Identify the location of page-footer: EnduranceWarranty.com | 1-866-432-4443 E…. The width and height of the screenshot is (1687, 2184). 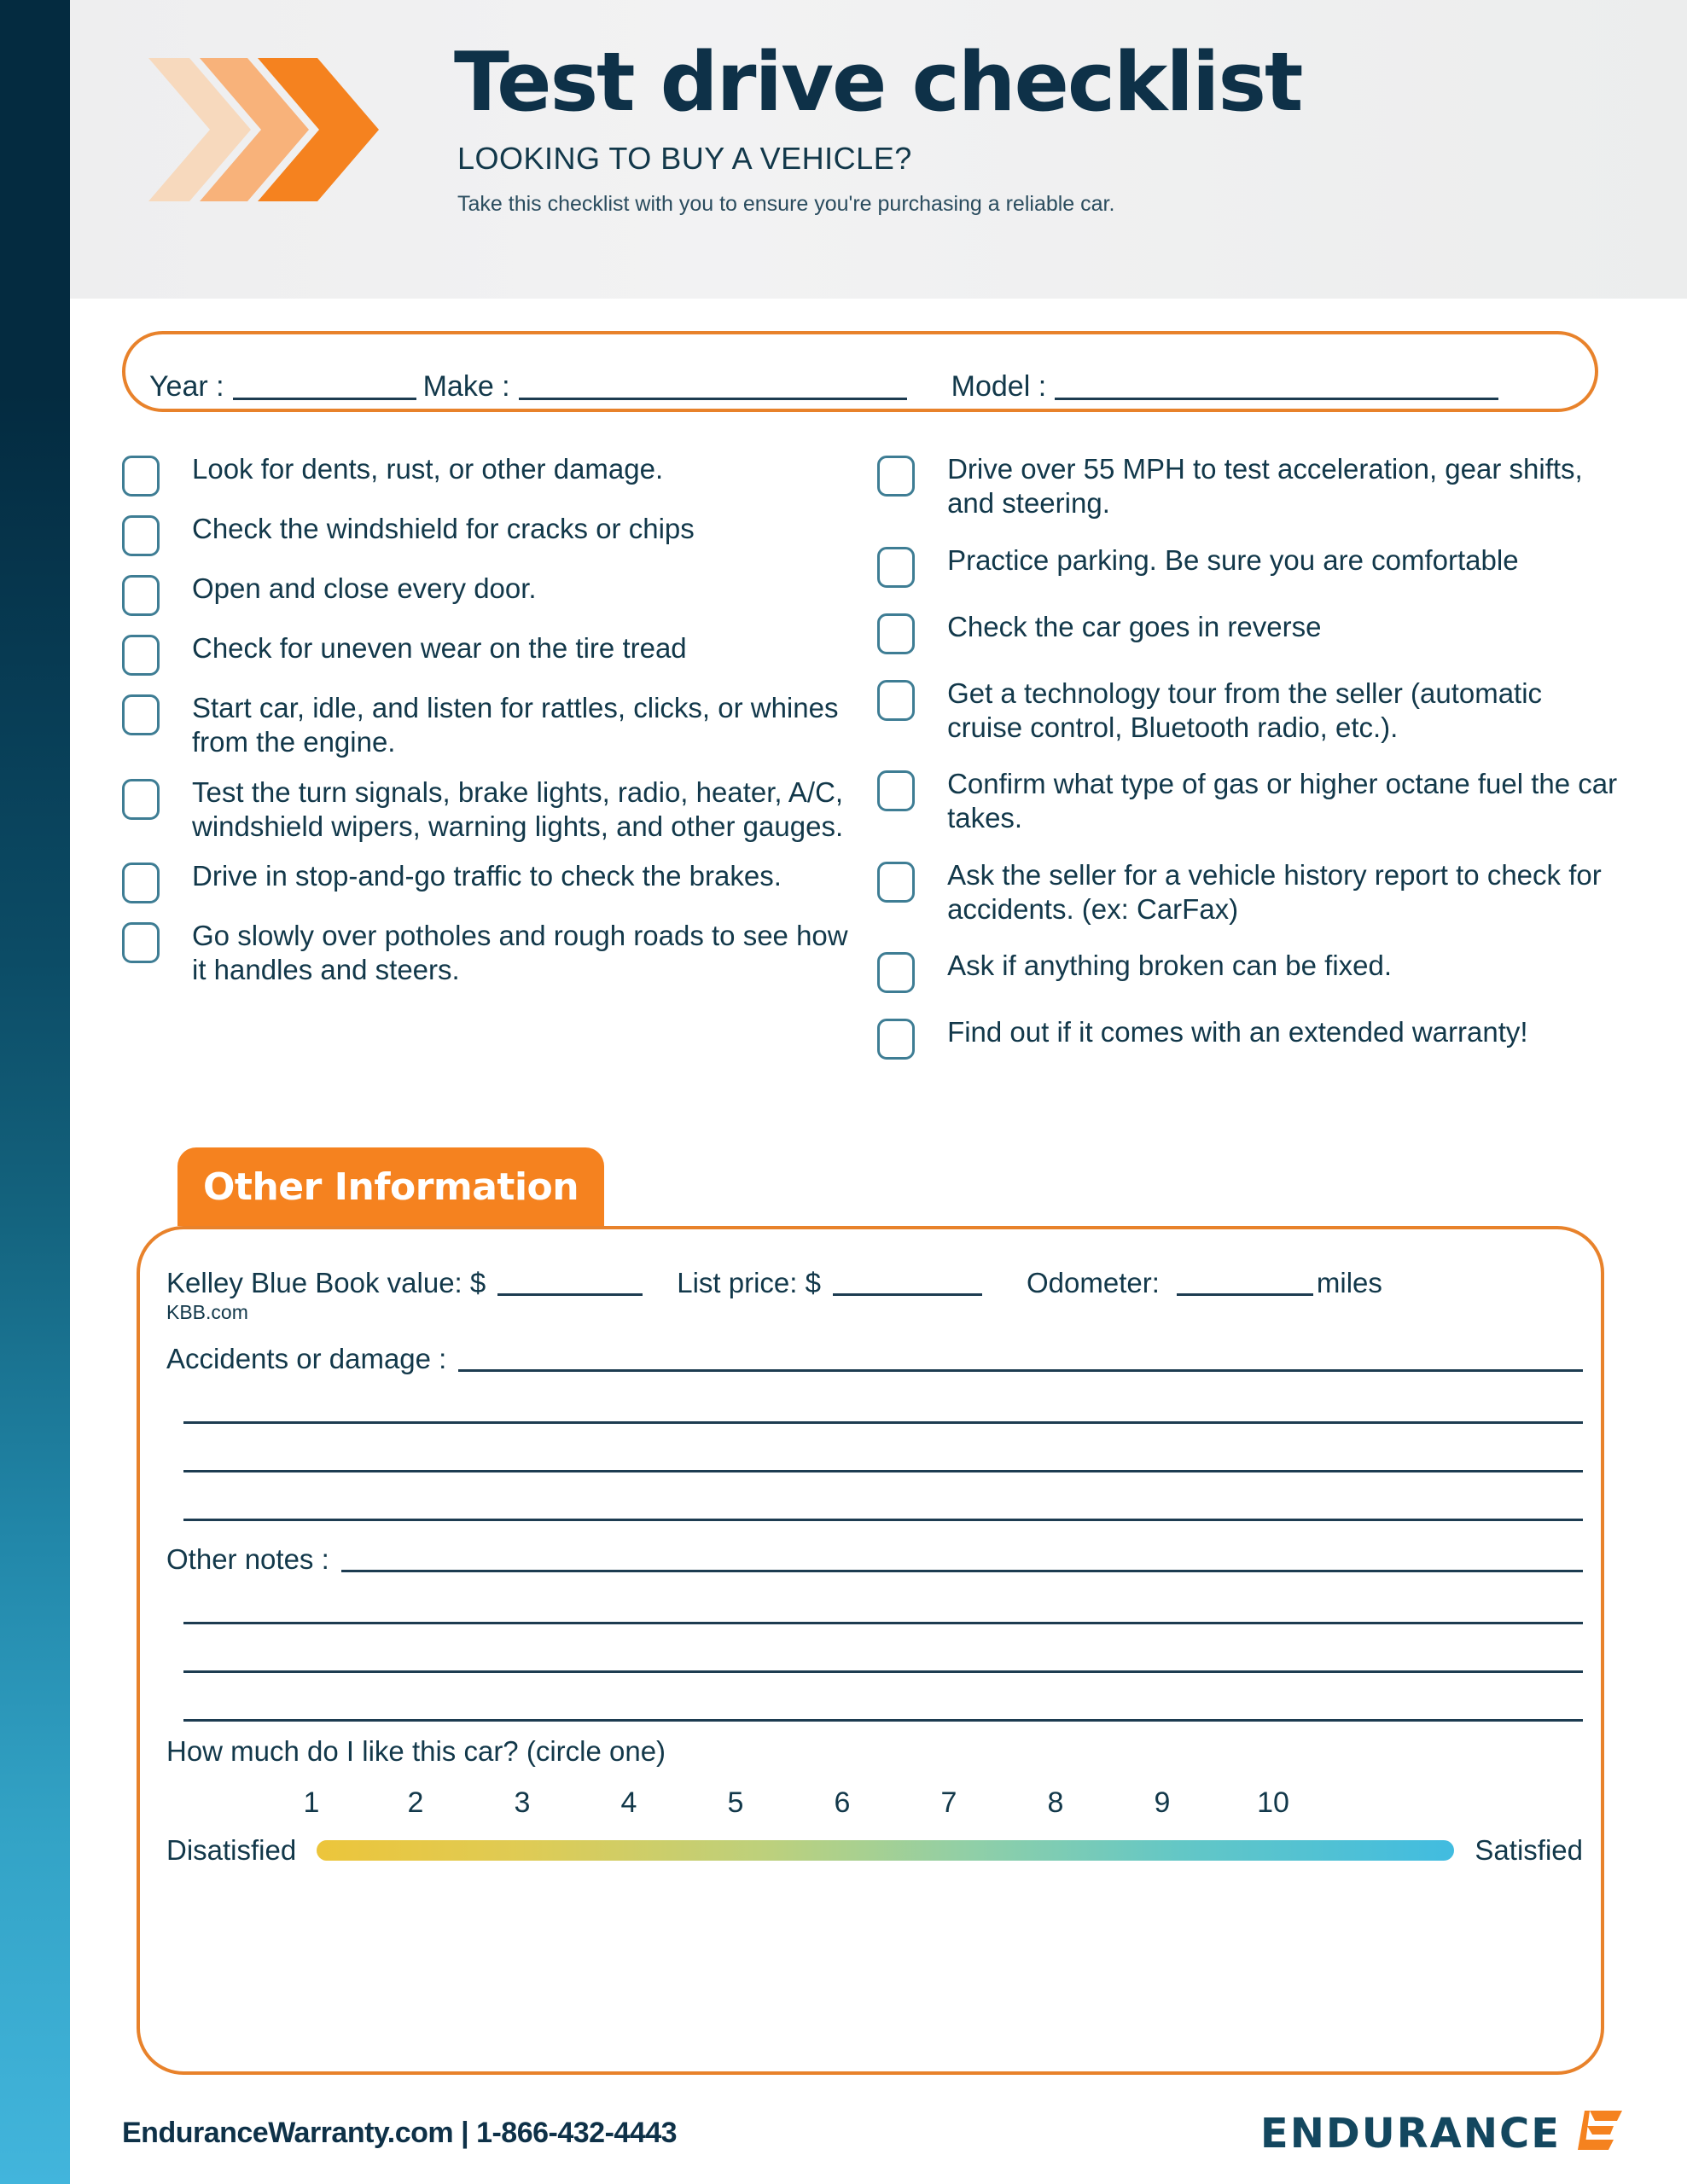
(873, 2133).